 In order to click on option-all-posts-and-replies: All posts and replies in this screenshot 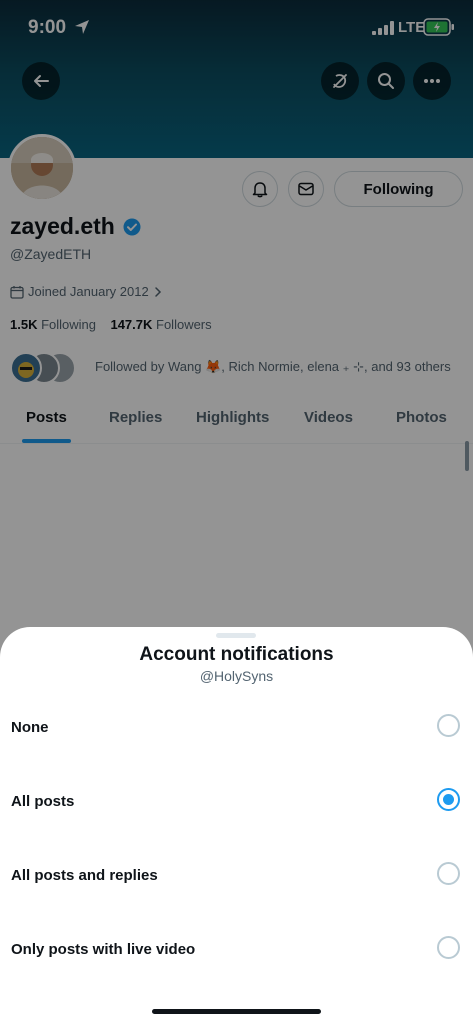, I will do `click(236, 877)`.